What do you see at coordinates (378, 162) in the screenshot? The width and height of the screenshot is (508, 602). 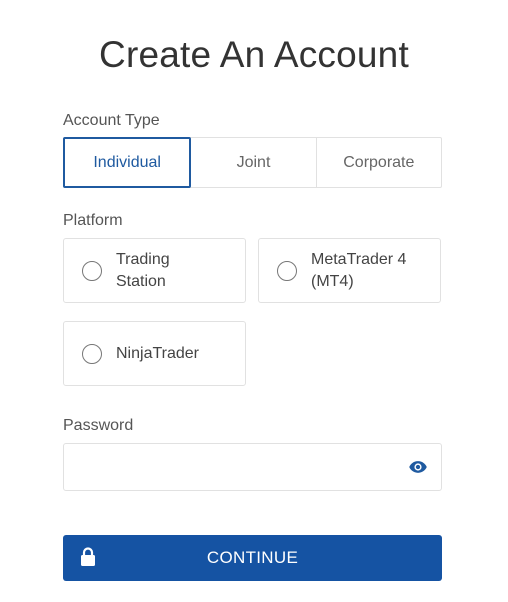 I see `account-type-corporate: Corporate` at bounding box center [378, 162].